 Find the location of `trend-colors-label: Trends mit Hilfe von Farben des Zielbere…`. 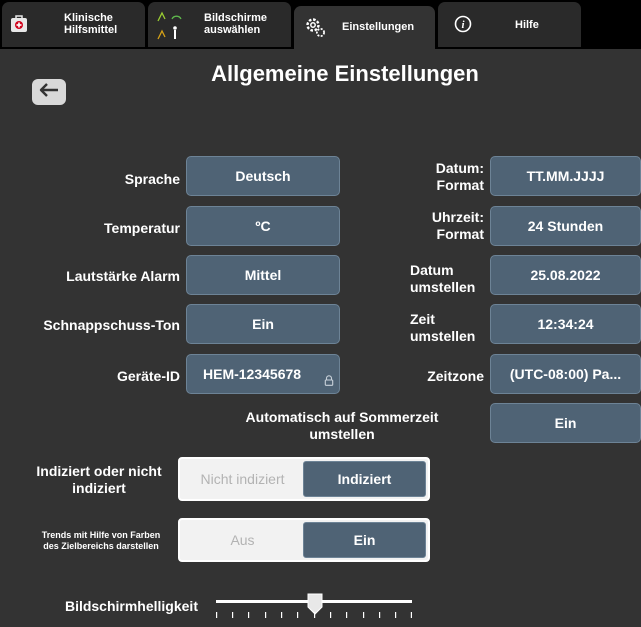

trend-colors-label: Trends mit Hilfe von Farben des Zielbere… is located at coordinates (101, 540).